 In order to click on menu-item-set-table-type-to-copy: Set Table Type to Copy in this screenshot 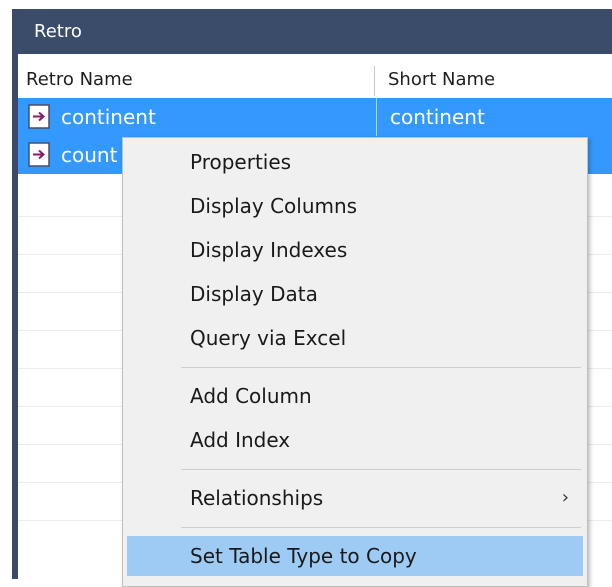, I will do `click(355, 556)`.